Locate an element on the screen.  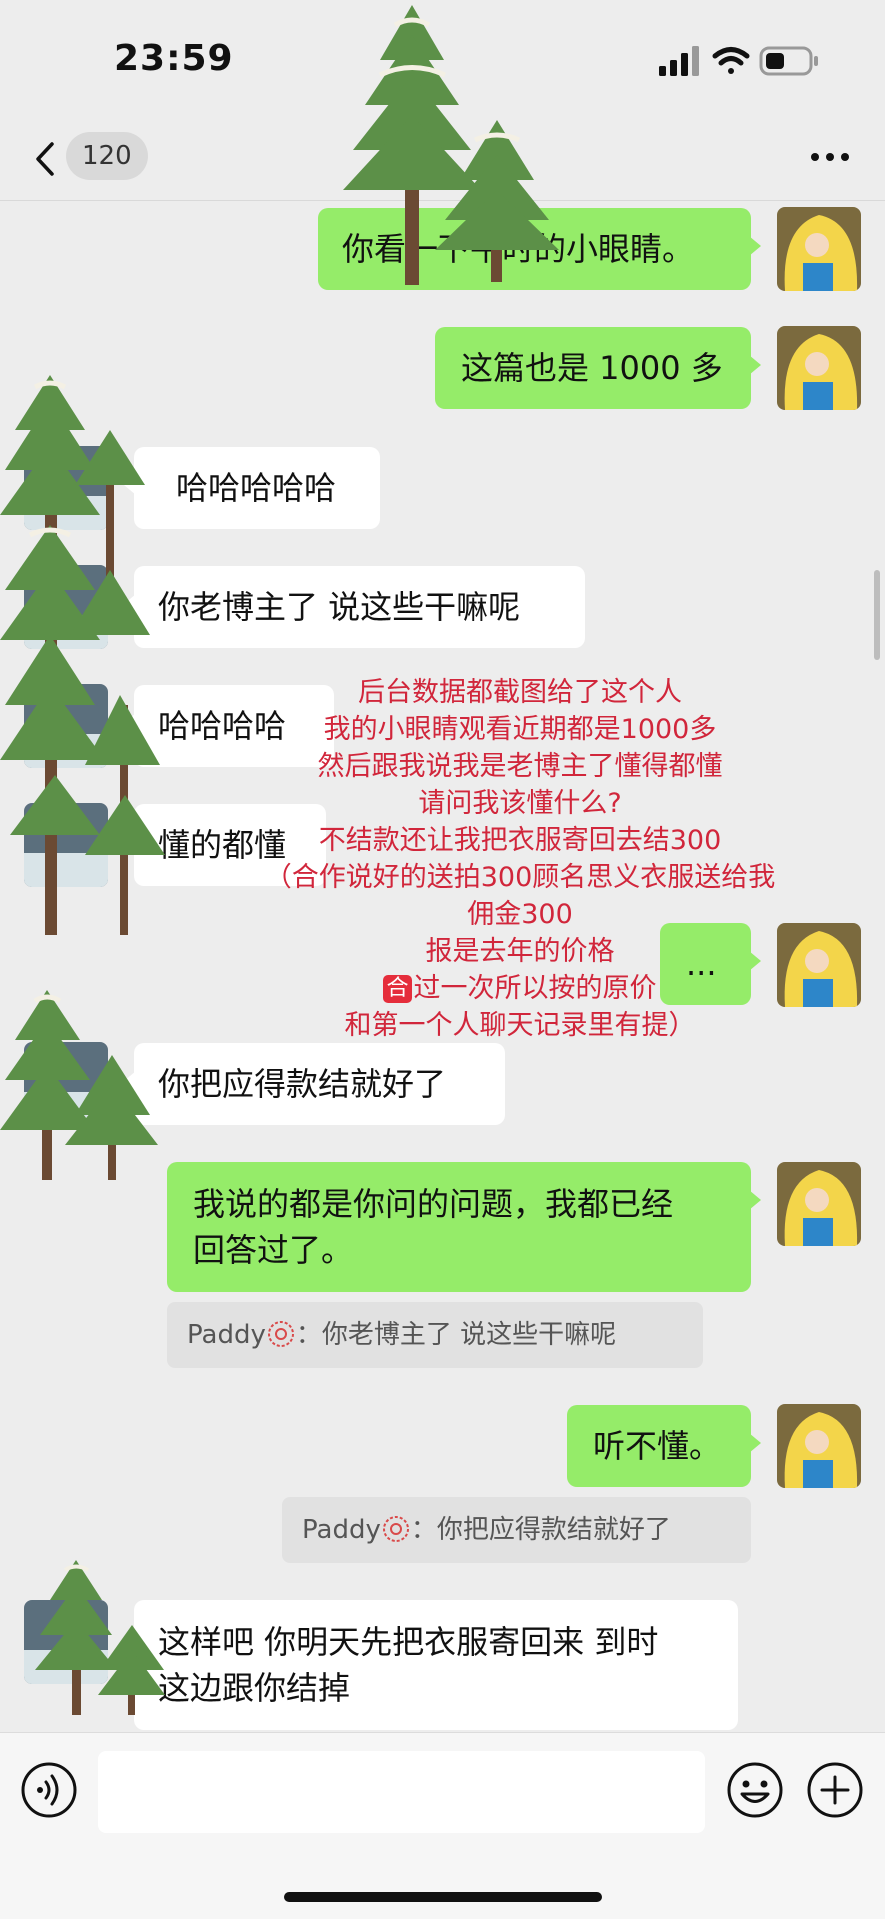
status-time: 23:59 is located at coordinates (174, 58).